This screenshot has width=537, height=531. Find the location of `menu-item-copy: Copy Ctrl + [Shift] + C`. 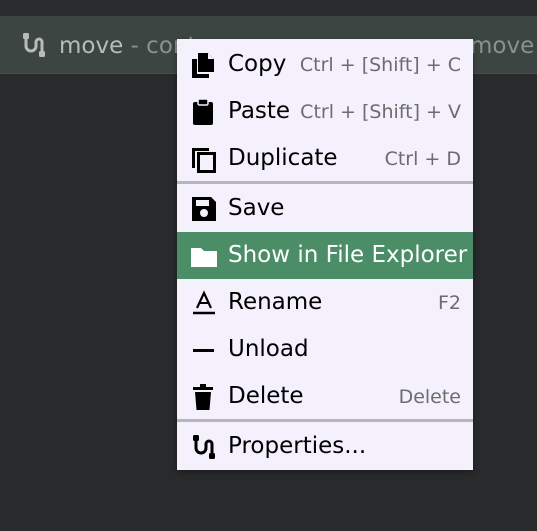

menu-item-copy: Copy Ctrl + [Shift] + C is located at coordinates (325, 64).